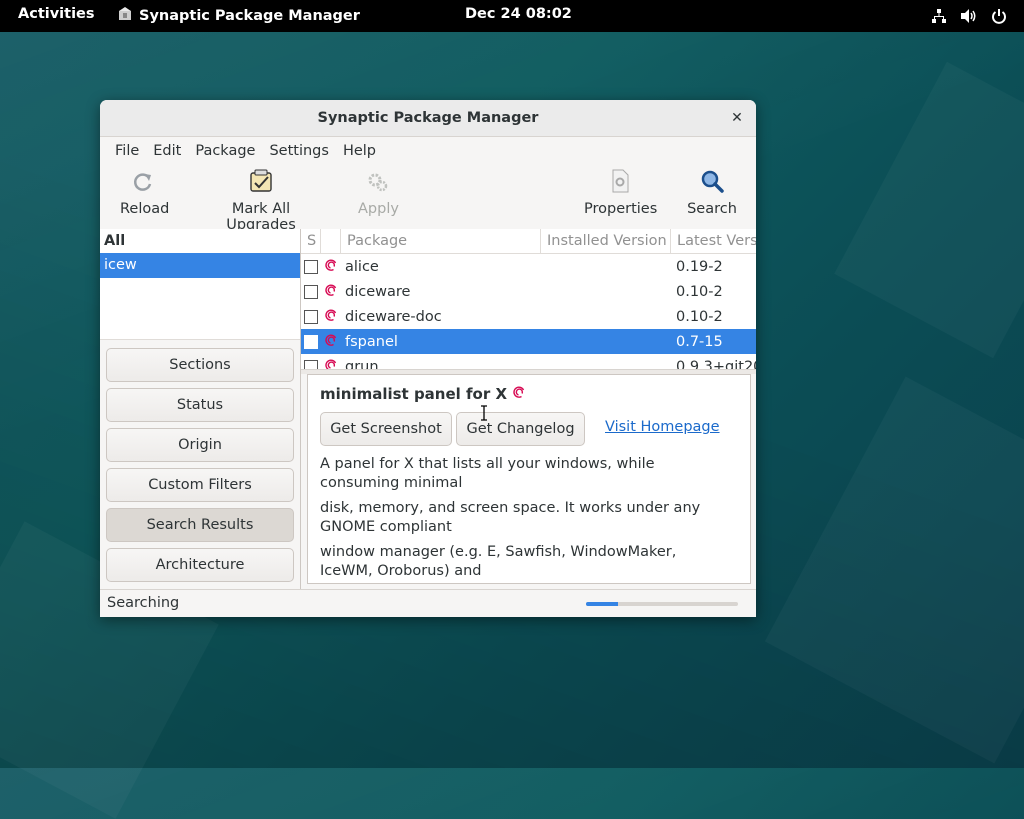 This screenshot has width=1024, height=819. I want to click on text-cursor-icon, so click(484, 413).